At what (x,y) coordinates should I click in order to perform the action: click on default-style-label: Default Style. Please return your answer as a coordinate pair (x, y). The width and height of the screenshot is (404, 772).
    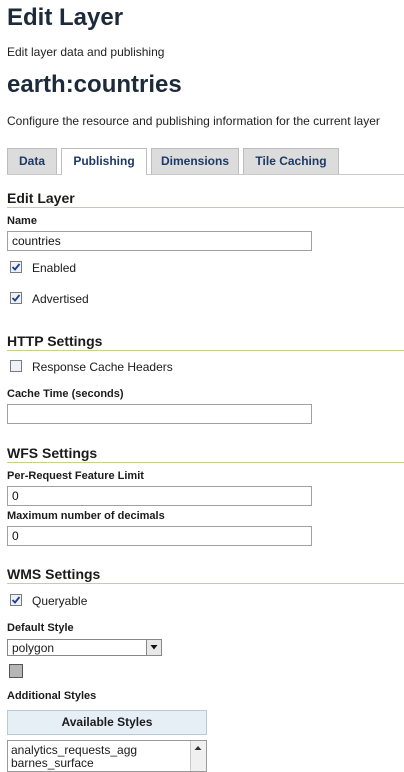
    Looking at the image, I should click on (40, 628).